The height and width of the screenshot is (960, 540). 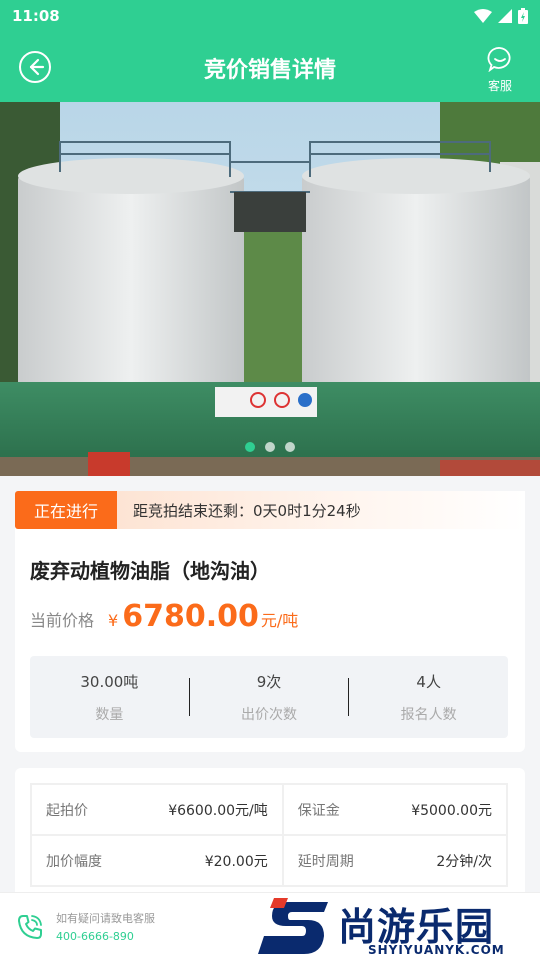 I want to click on stat-label: 数量, so click(x=109, y=714).